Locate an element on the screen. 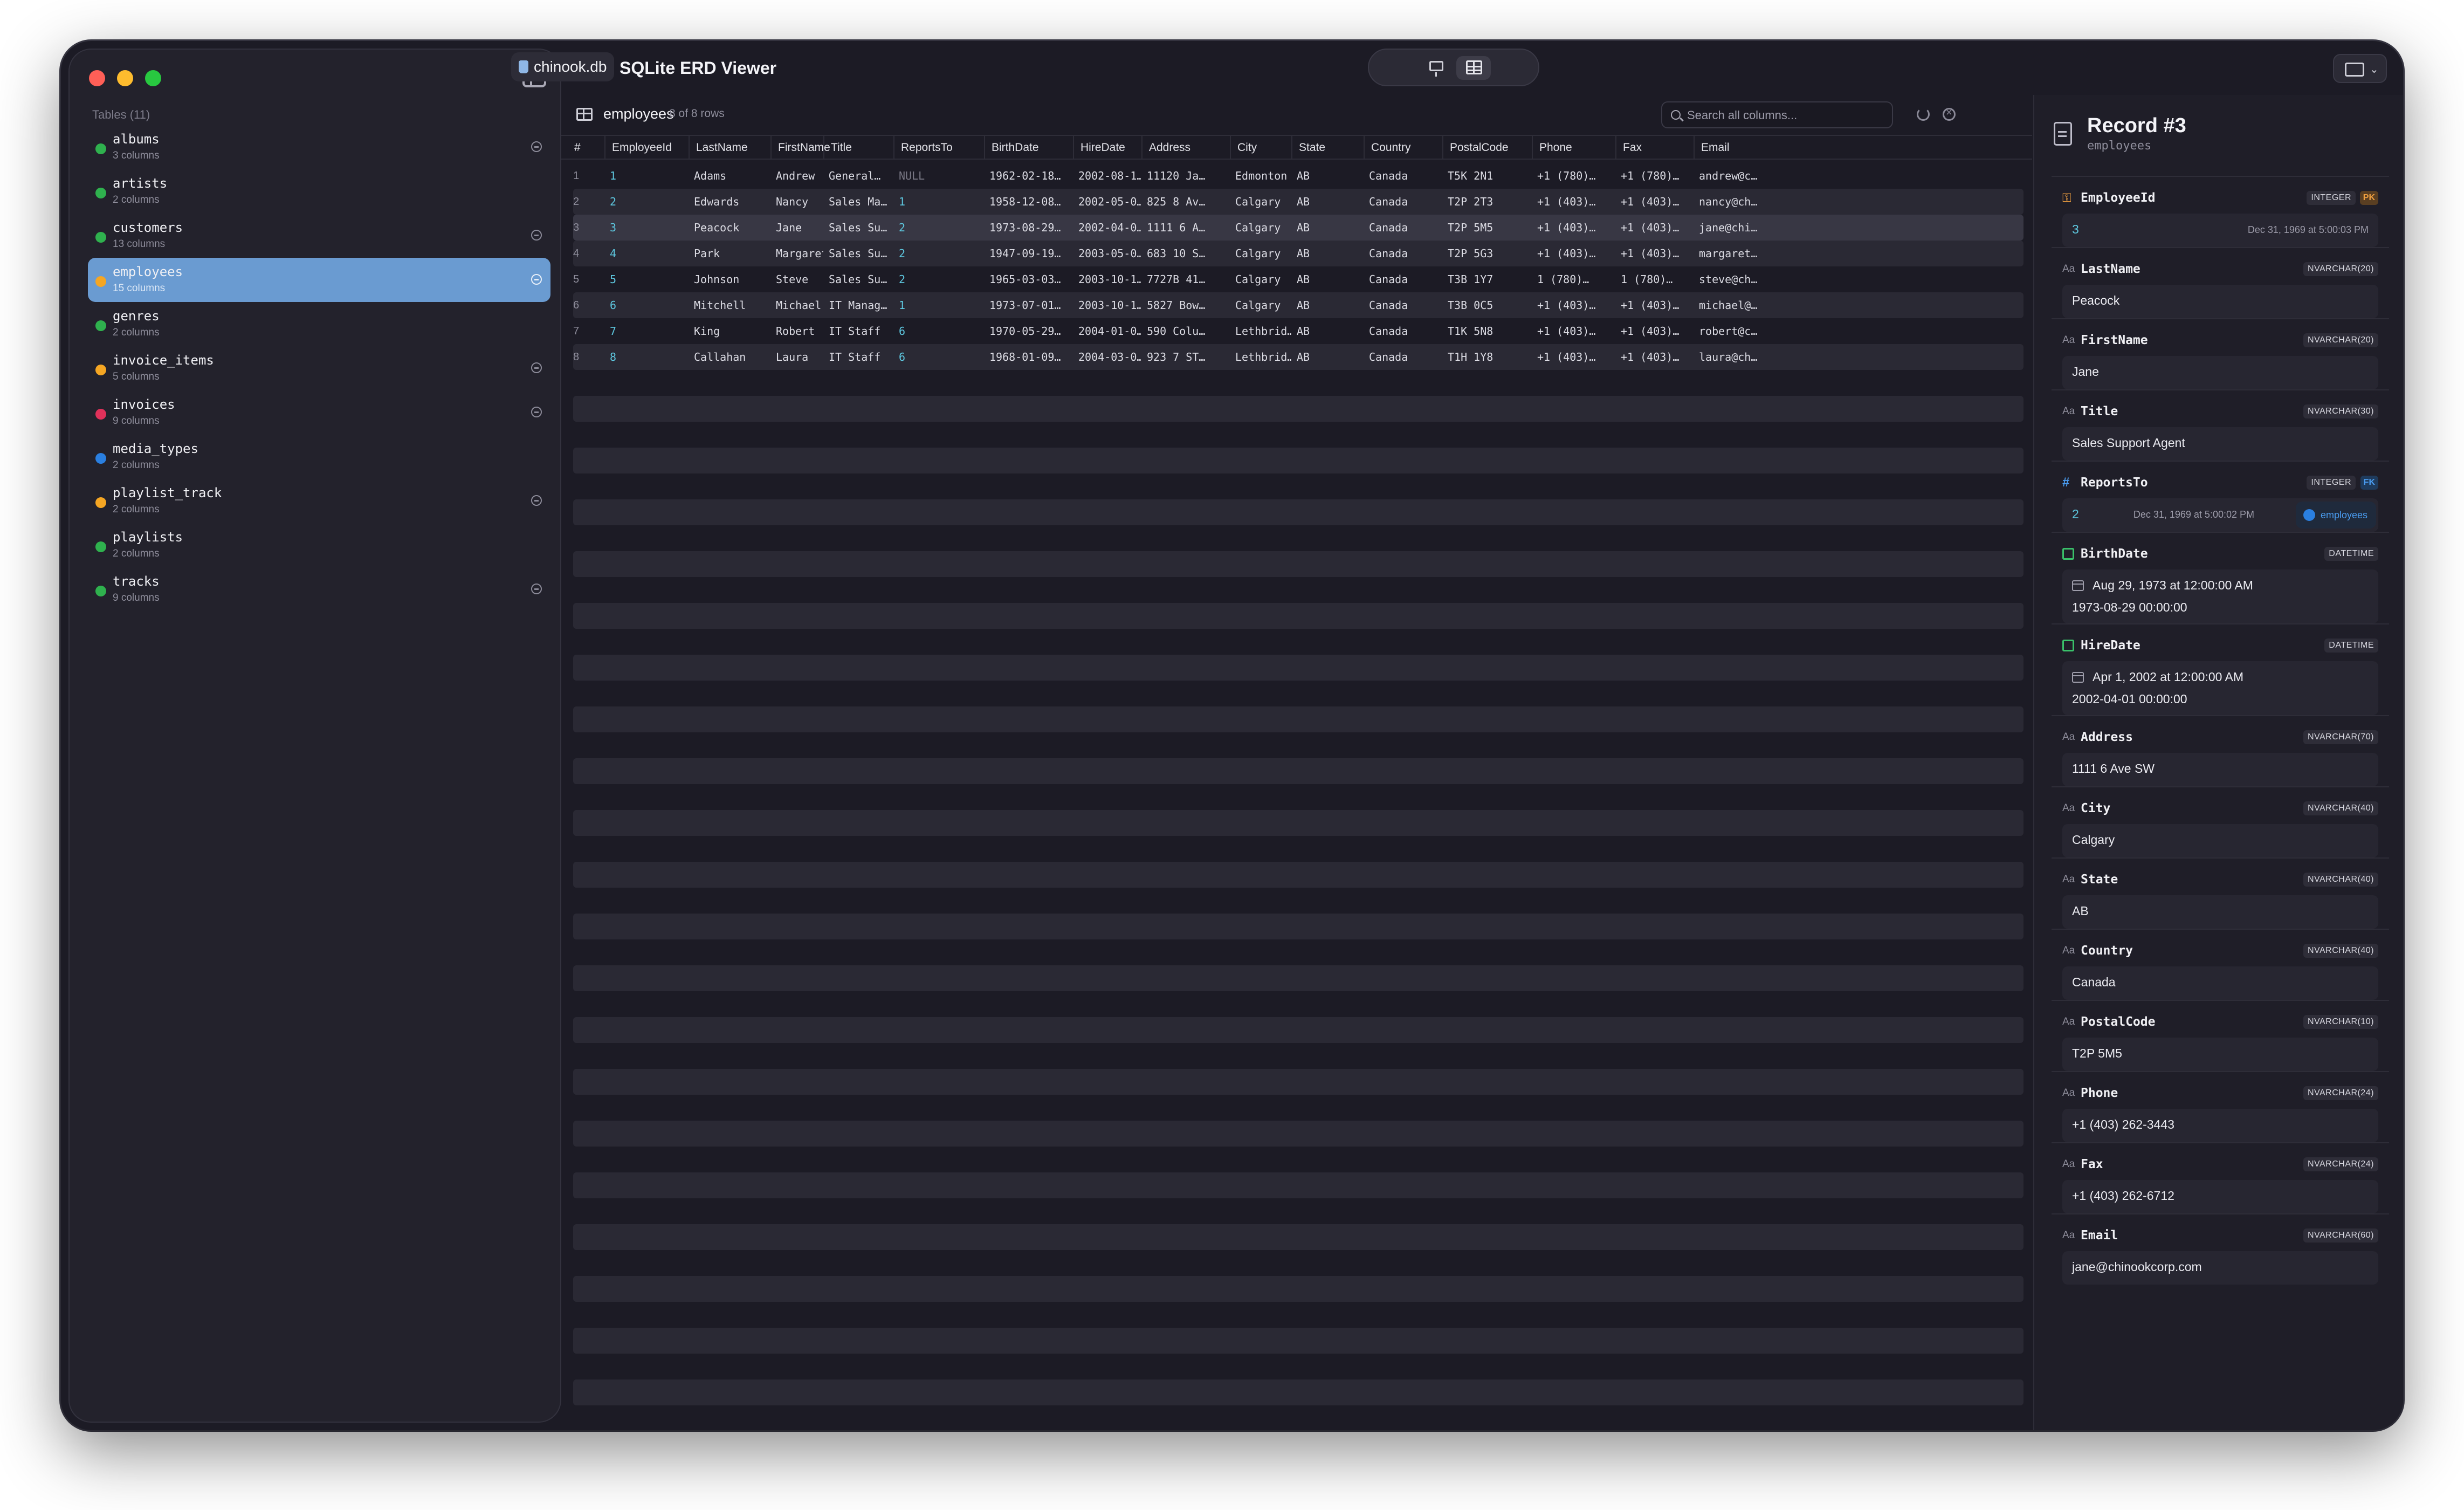 Image resolution: width=2464 pixels, height=1510 pixels. open-database-button: ⌄ is located at coordinates (2360, 68).